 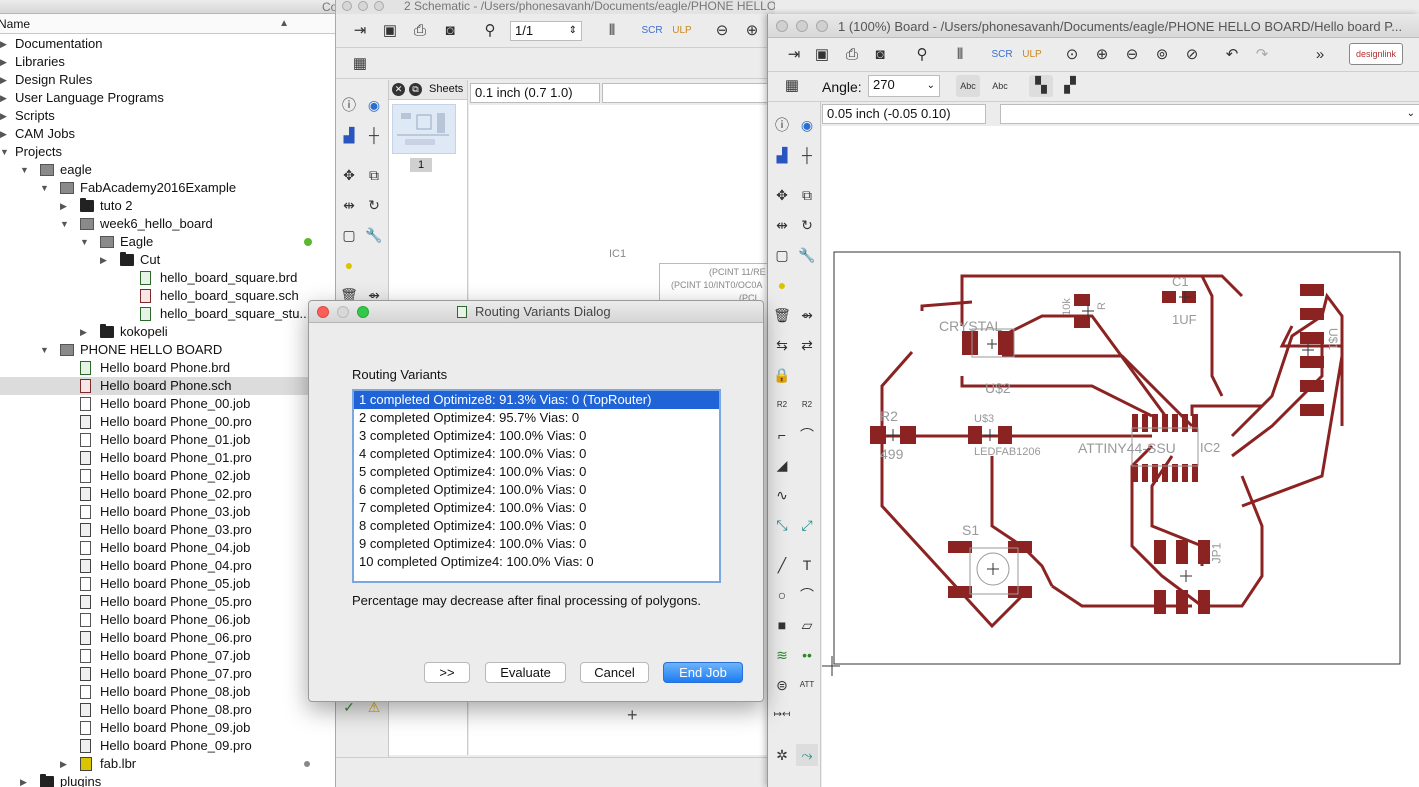 I want to click on layout-a-icon: ▚, so click(x=1041, y=86).